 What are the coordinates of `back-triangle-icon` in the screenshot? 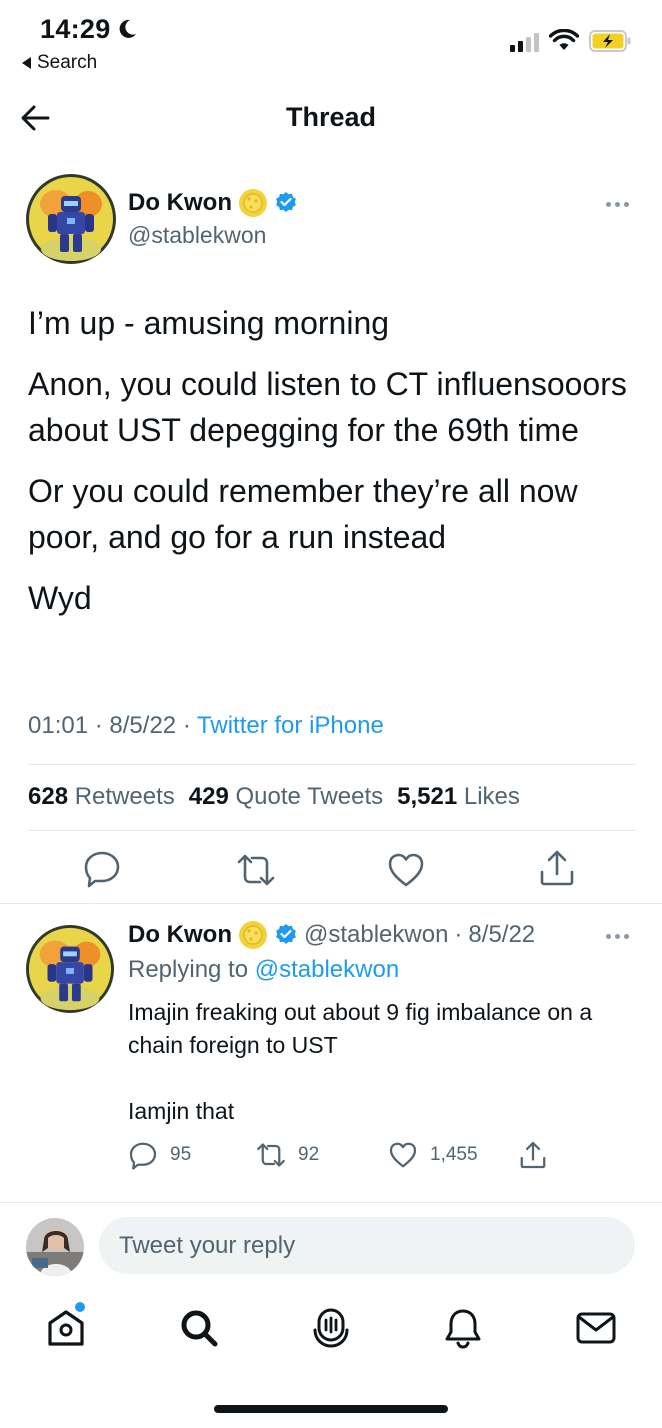 It's located at (26, 63).